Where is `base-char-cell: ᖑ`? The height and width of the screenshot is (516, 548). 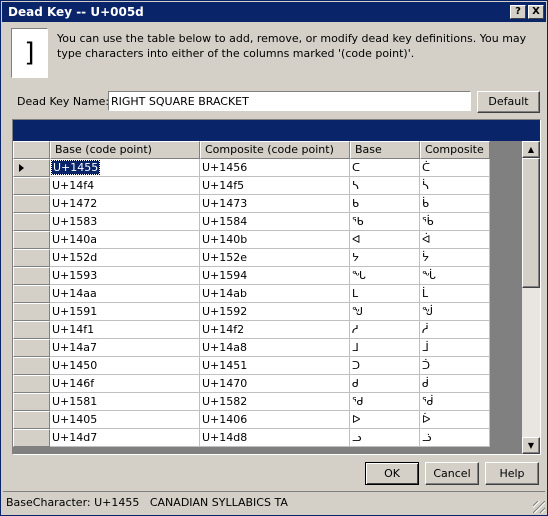 base-char-cell: ᖑ is located at coordinates (385, 312).